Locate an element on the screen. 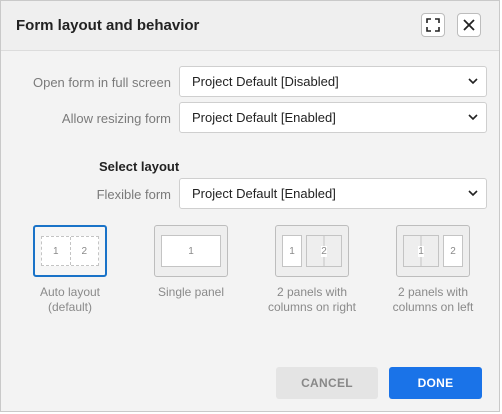  resizing-select: Project Default [Enabled] is located at coordinates (333, 117).